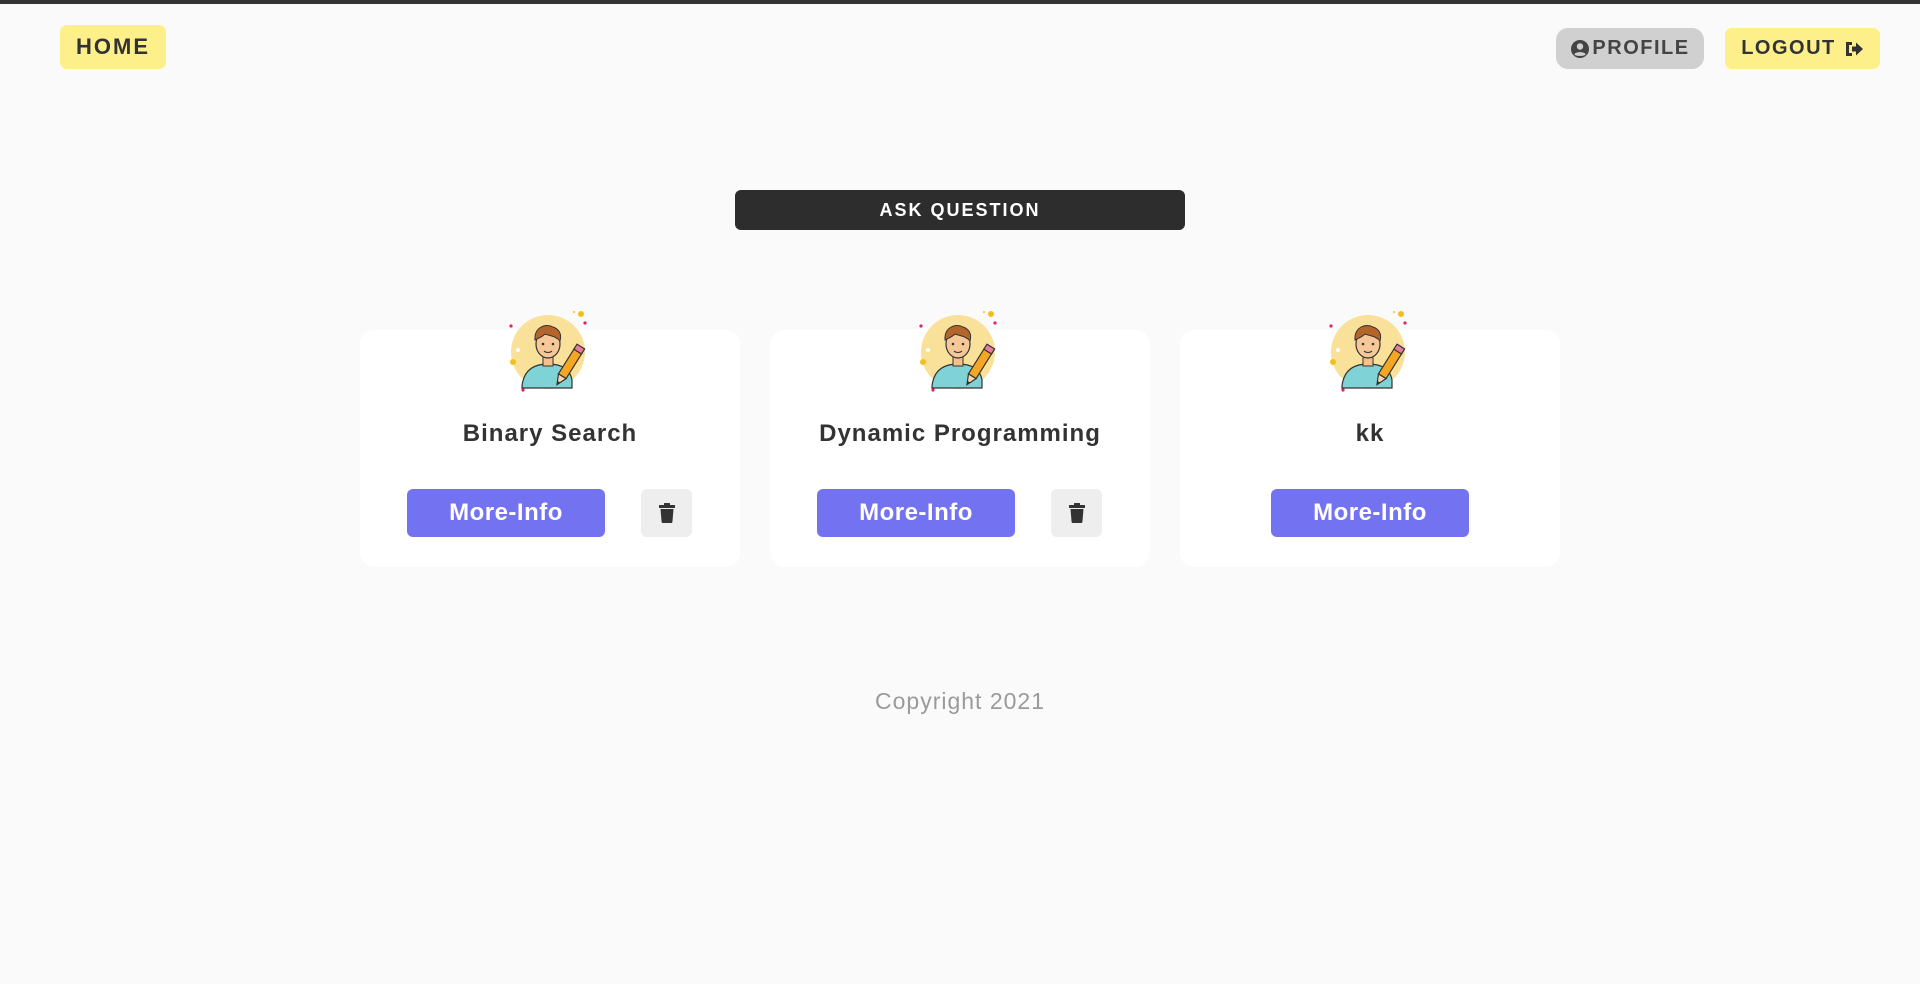 Image resolution: width=1920 pixels, height=984 pixels. What do you see at coordinates (960, 433) in the screenshot?
I see `question-title: Dynamic Programming` at bounding box center [960, 433].